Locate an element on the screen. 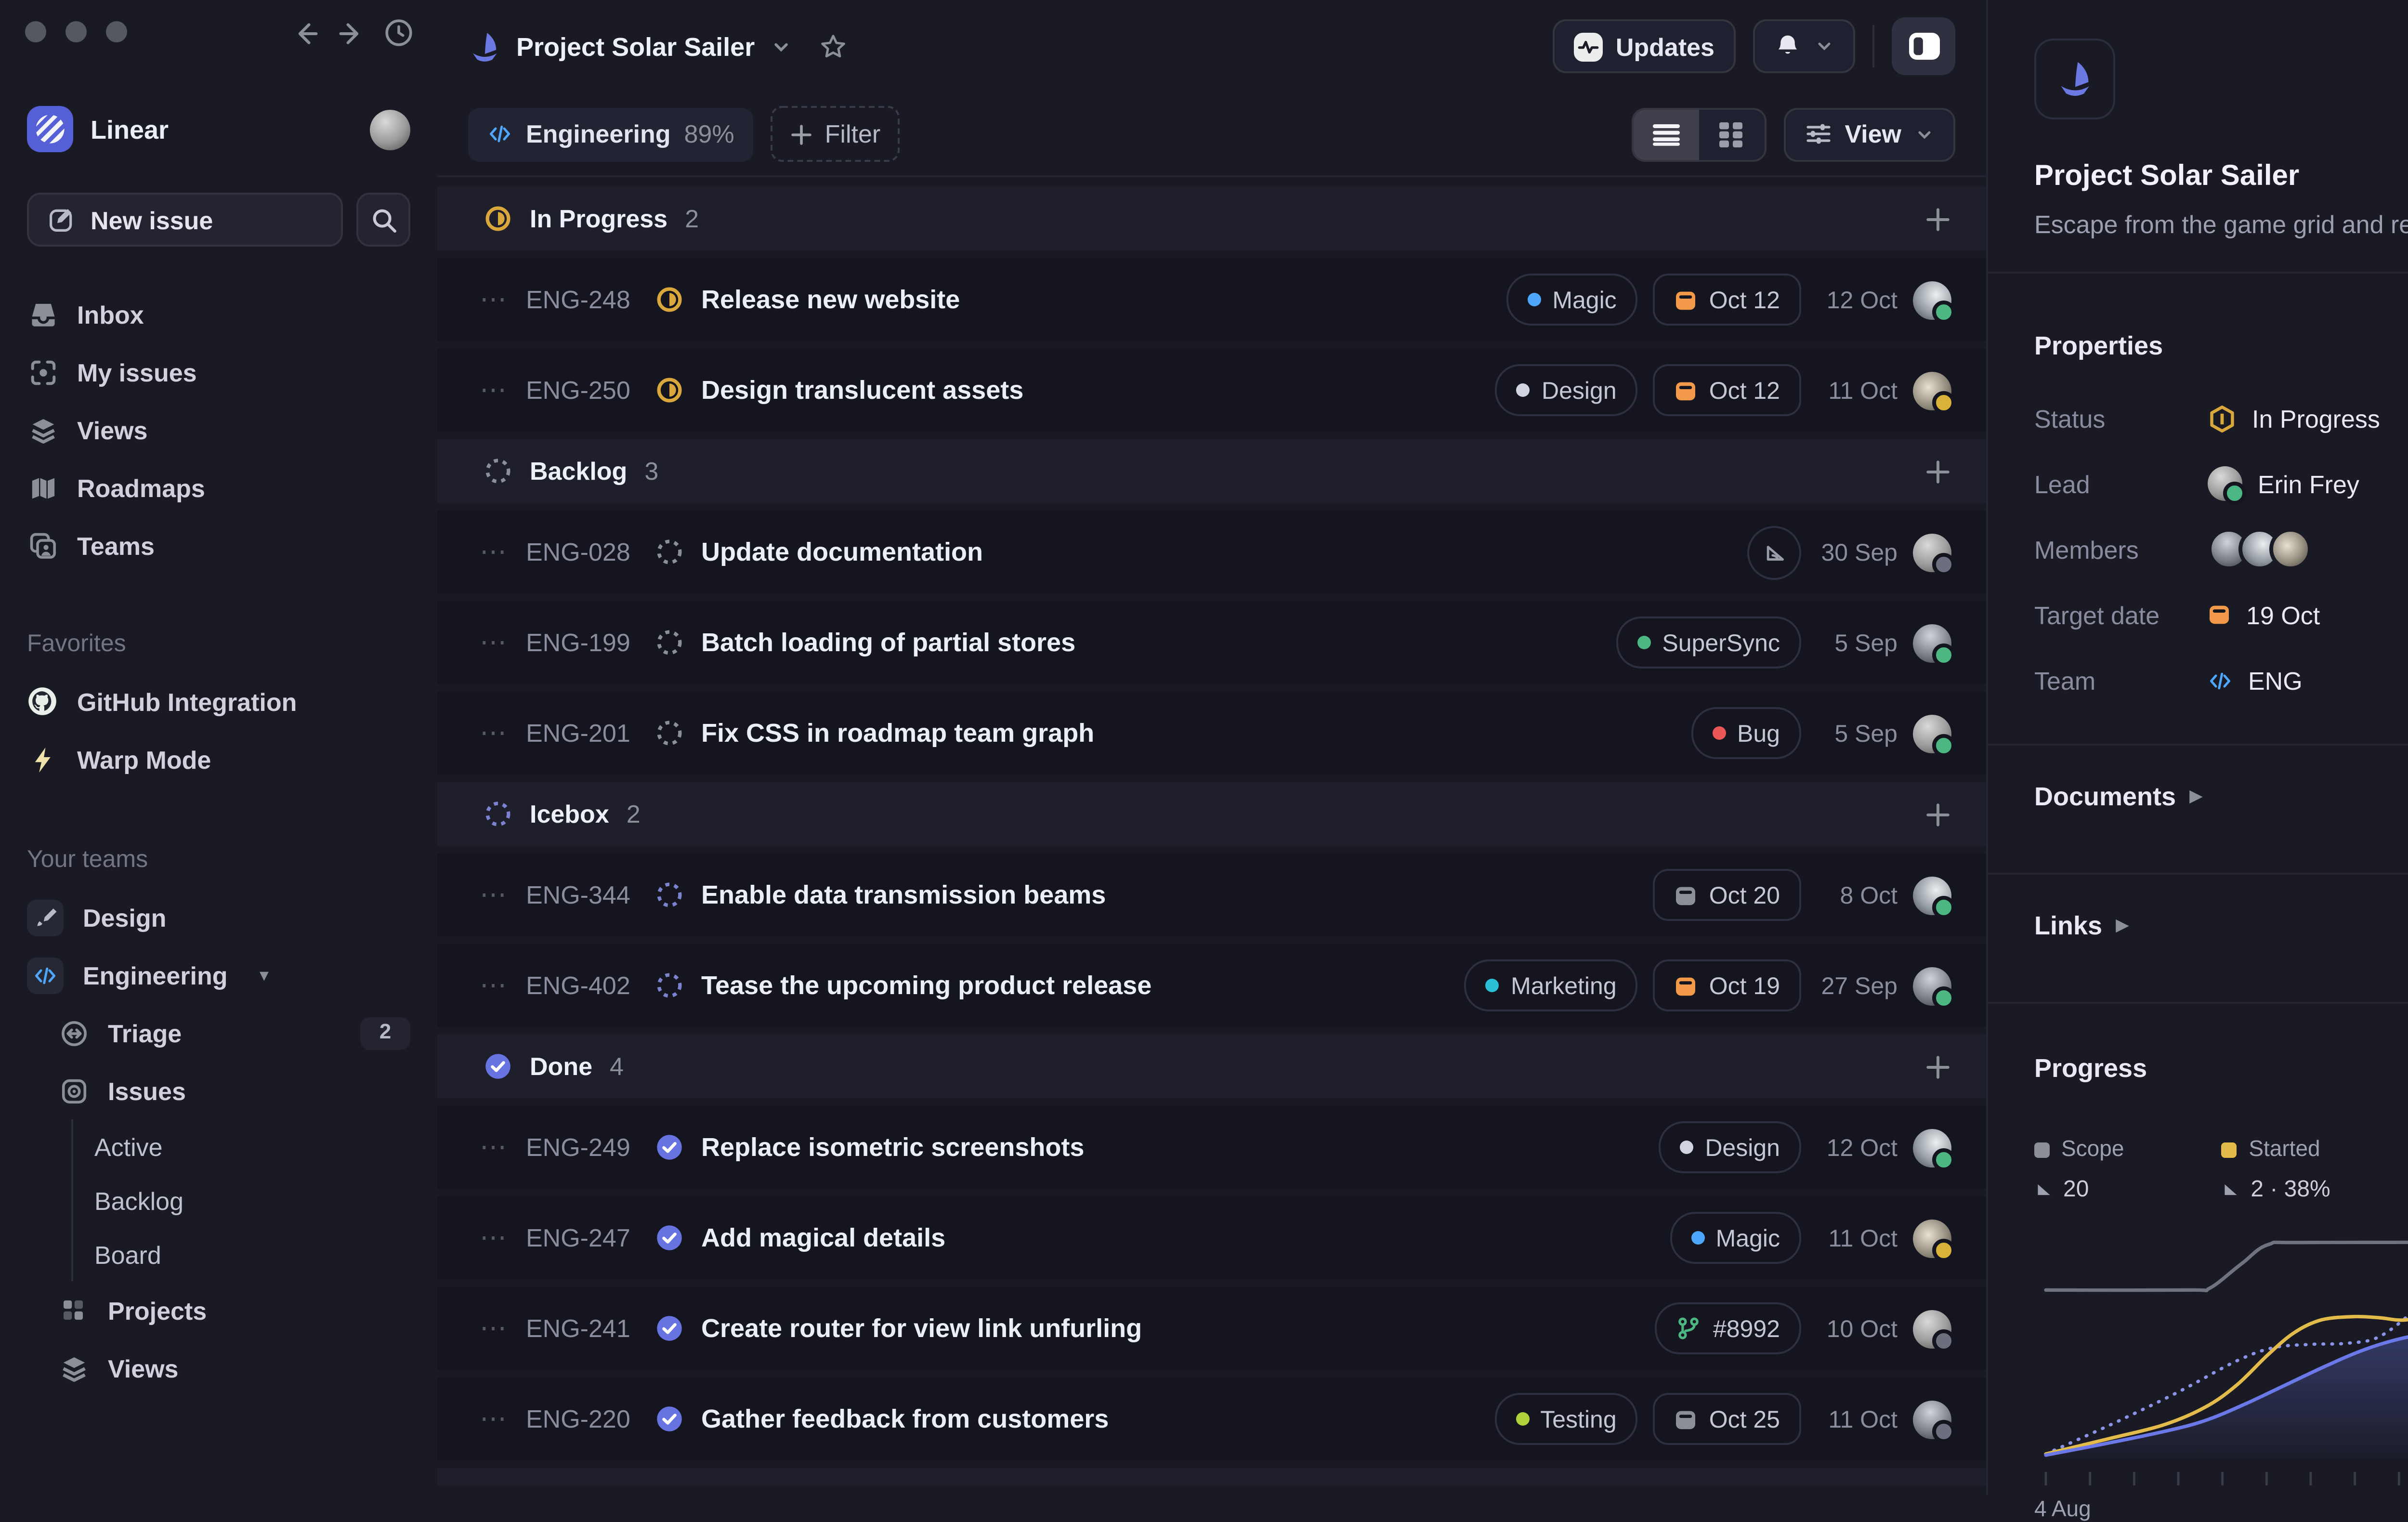  minimize-window-icon is located at coordinates (76, 32).